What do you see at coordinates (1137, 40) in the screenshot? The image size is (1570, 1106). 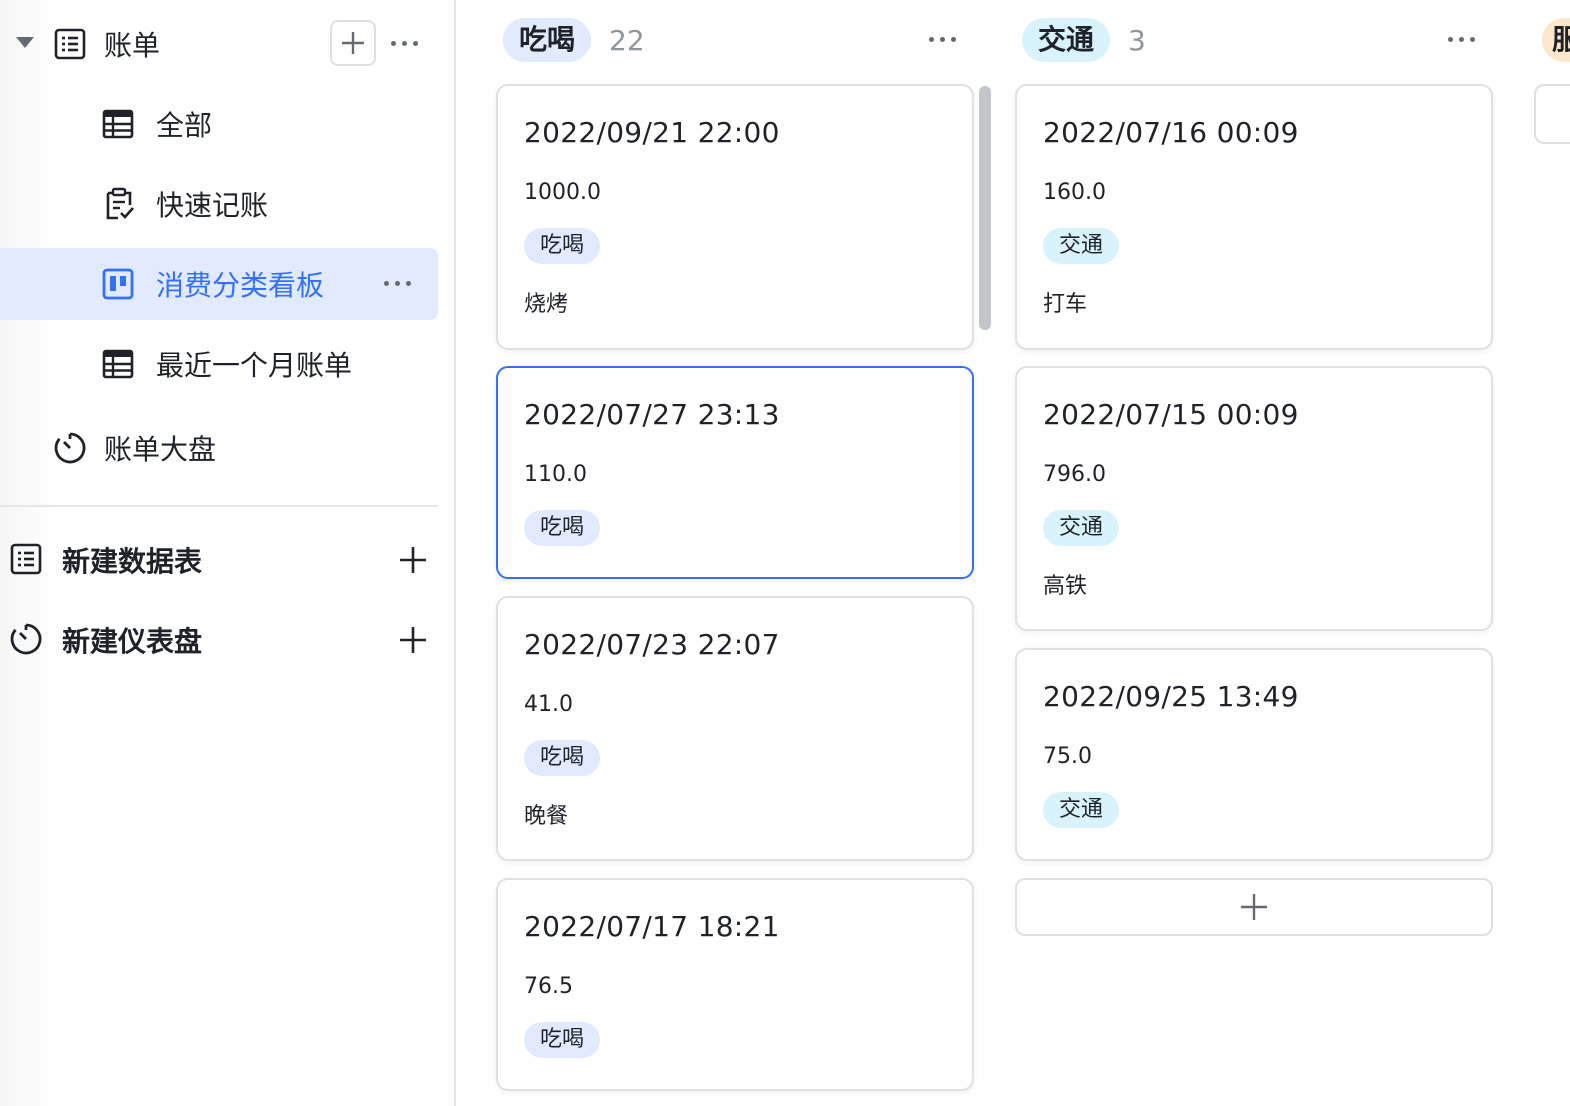 I see `column-count: 3` at bounding box center [1137, 40].